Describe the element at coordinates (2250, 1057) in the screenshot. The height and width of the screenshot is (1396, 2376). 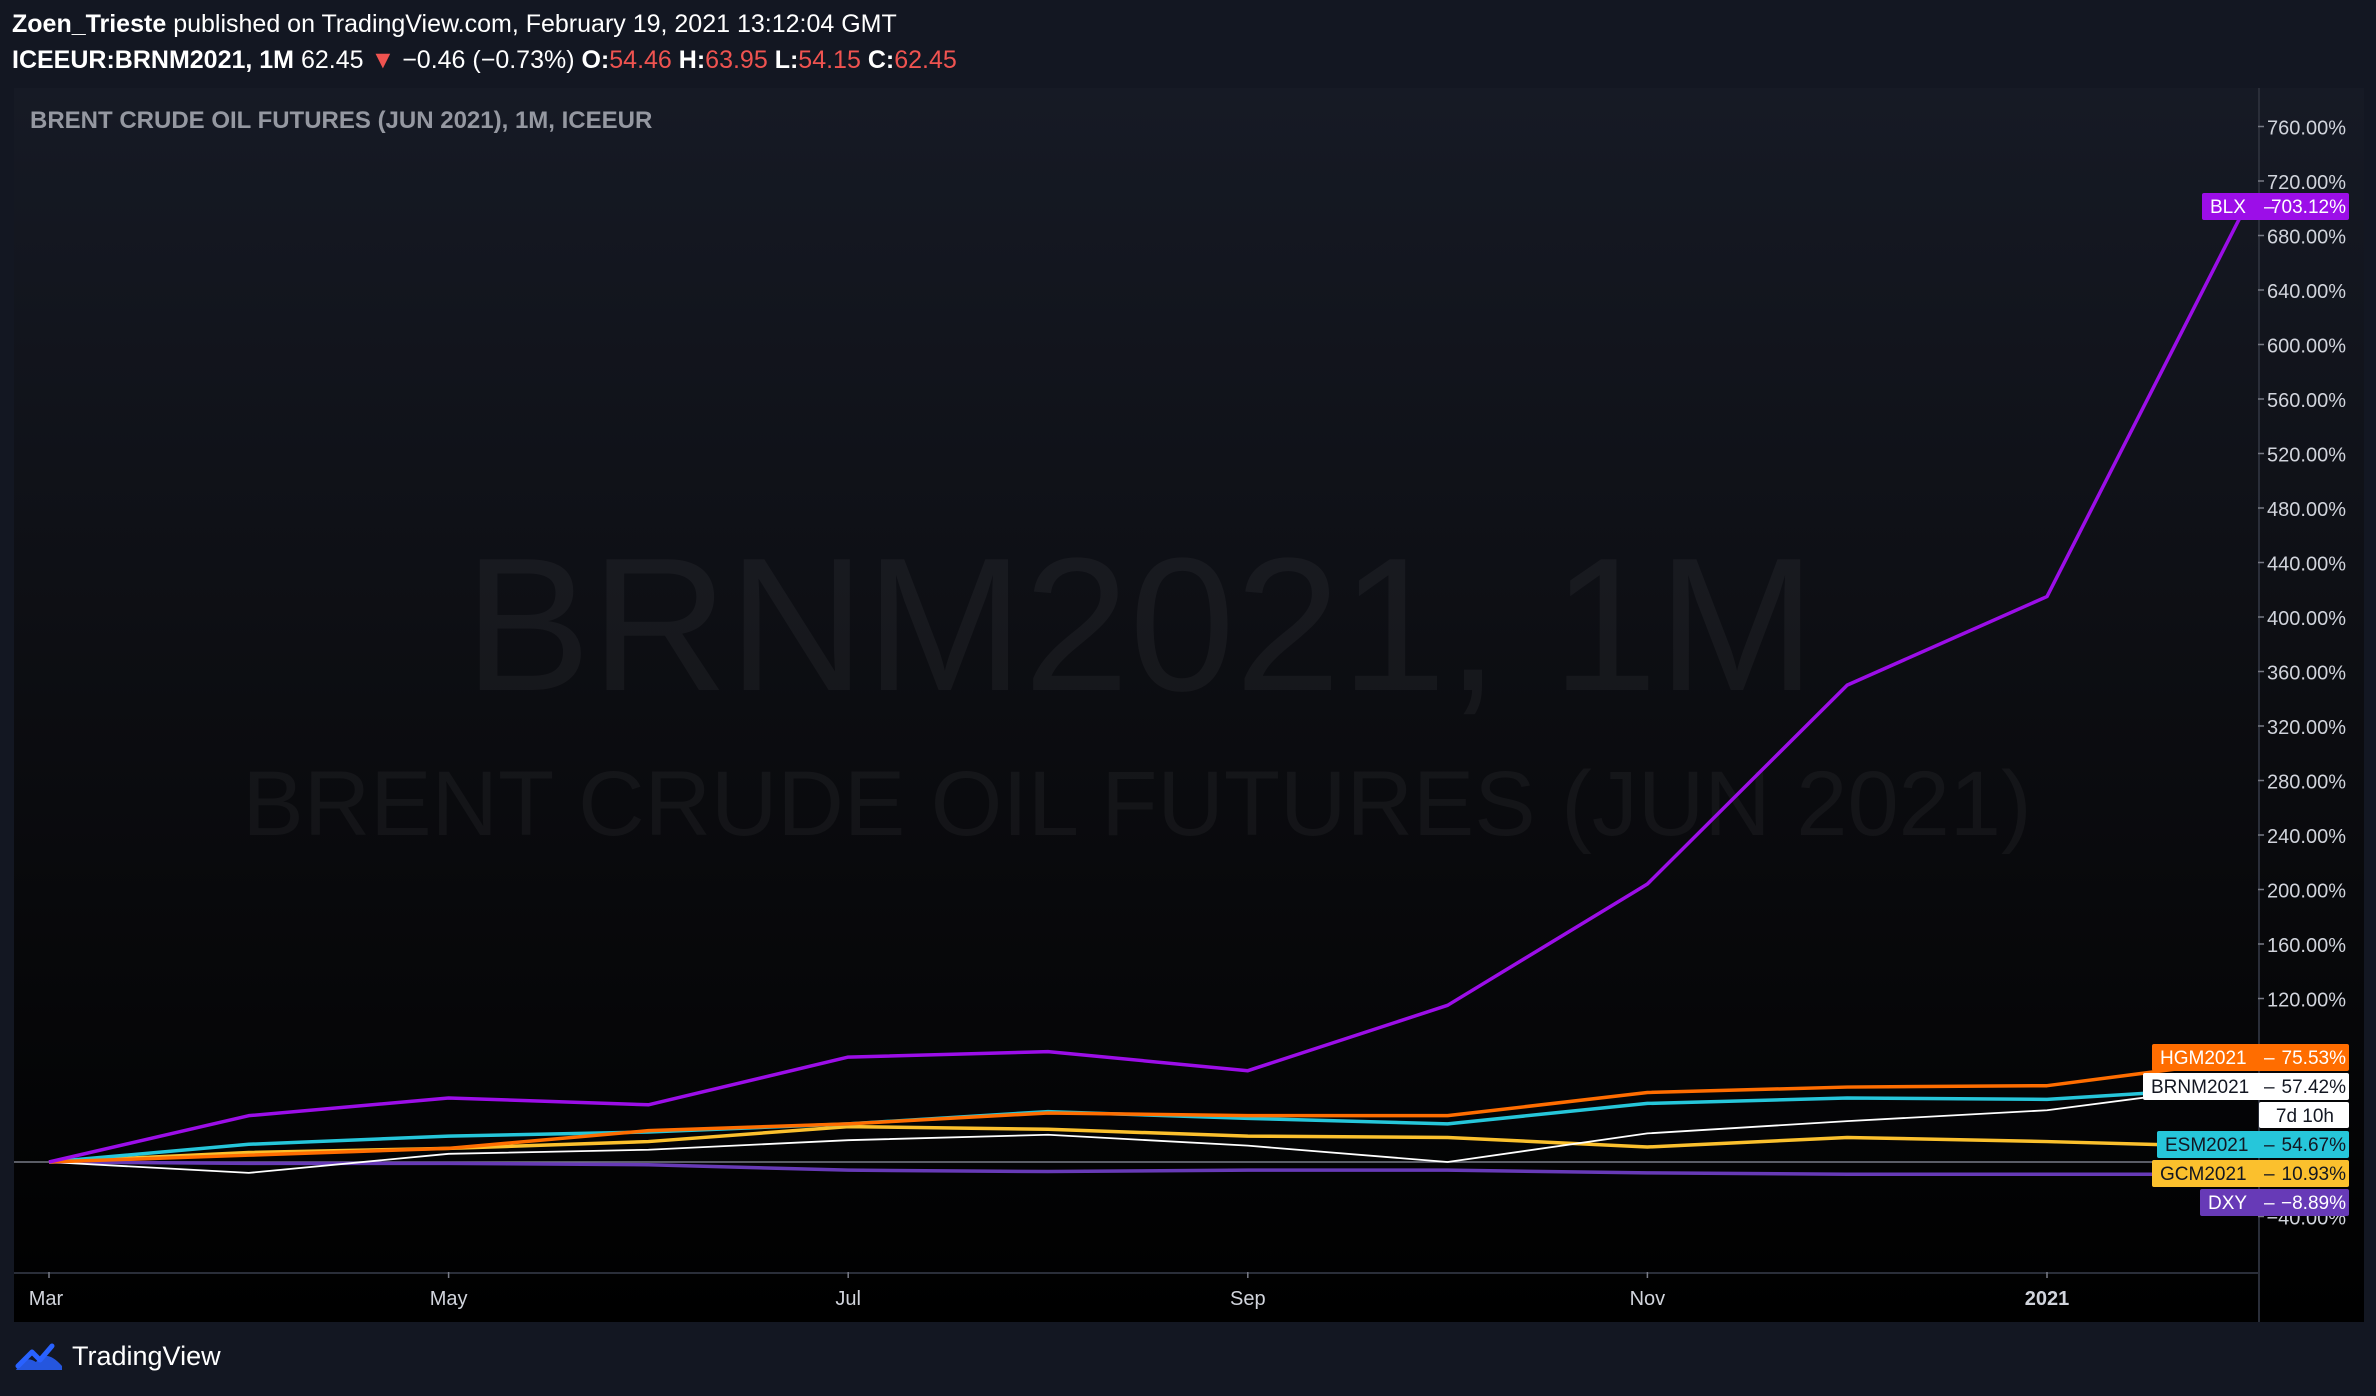
I see `price-label-hgm2021: HGM2021 75.53%–` at that location.